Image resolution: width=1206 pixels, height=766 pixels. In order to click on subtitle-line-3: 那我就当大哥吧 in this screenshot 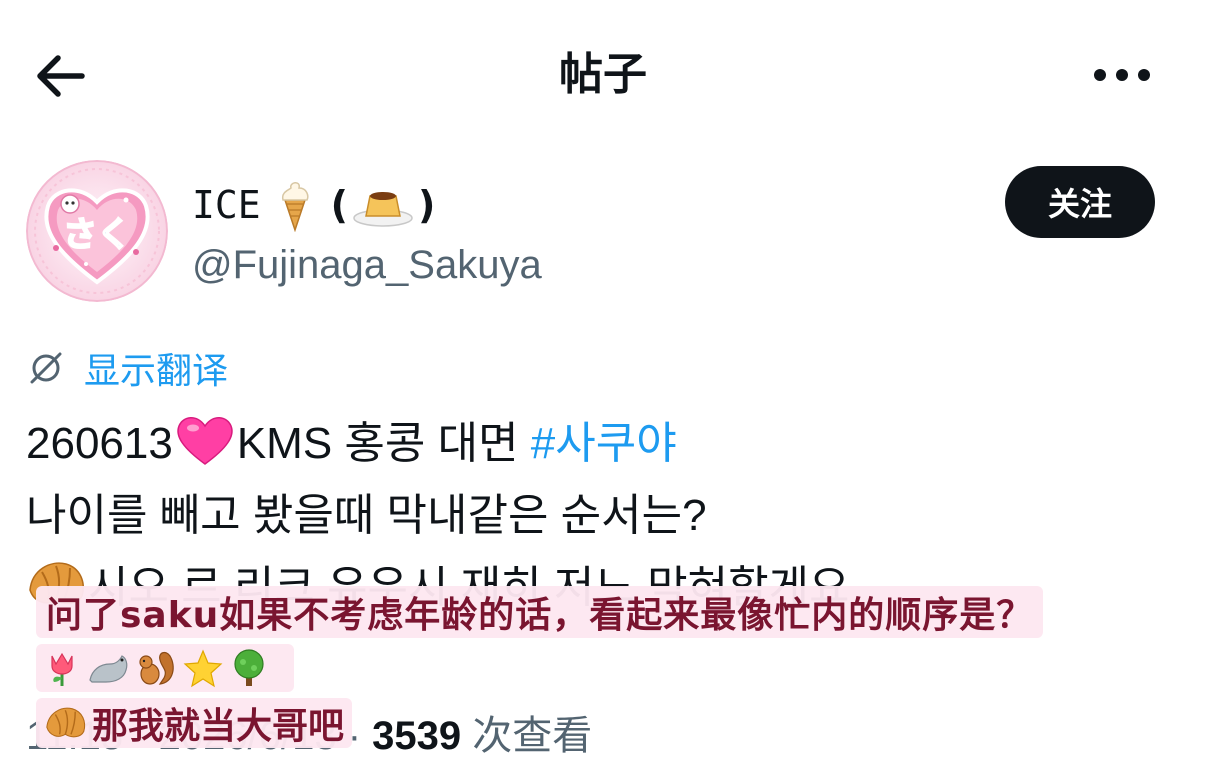, I will do `click(194, 723)`.